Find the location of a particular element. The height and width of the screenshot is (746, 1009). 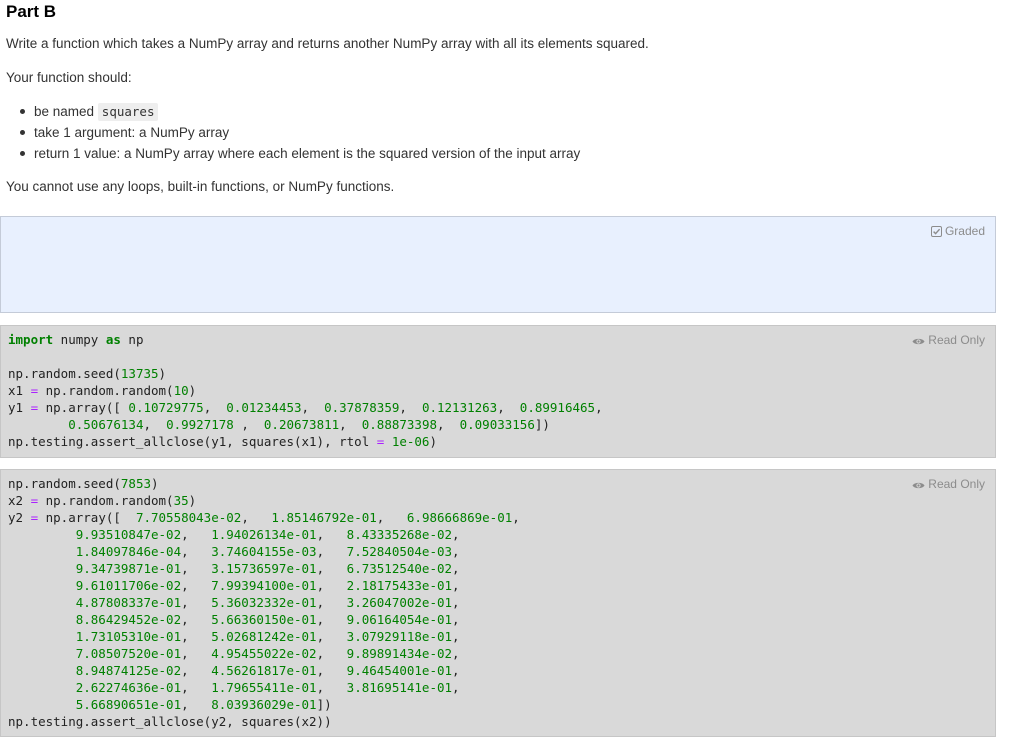

code-token: as is located at coordinates (113, 339).